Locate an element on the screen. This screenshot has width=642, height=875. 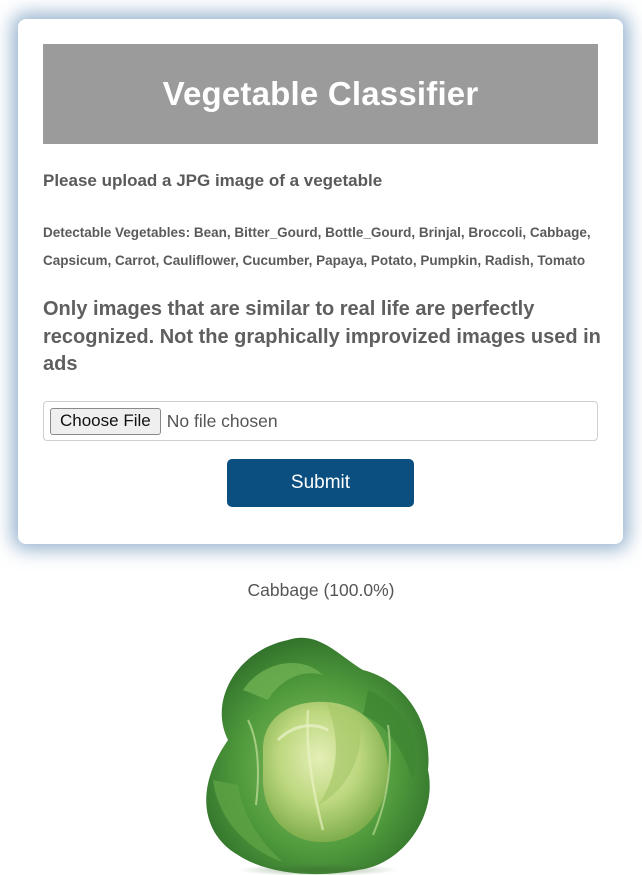
cabbage-image is located at coordinates (318, 756).